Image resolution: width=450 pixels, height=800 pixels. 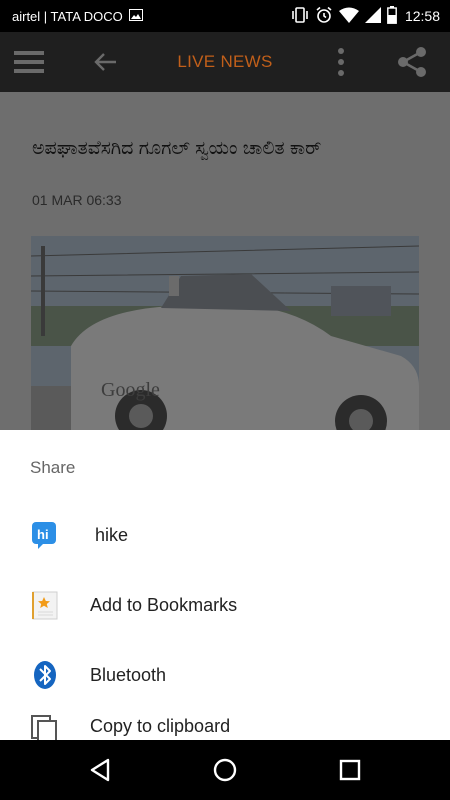 I want to click on home-nav-icon, so click(x=225, y=770).